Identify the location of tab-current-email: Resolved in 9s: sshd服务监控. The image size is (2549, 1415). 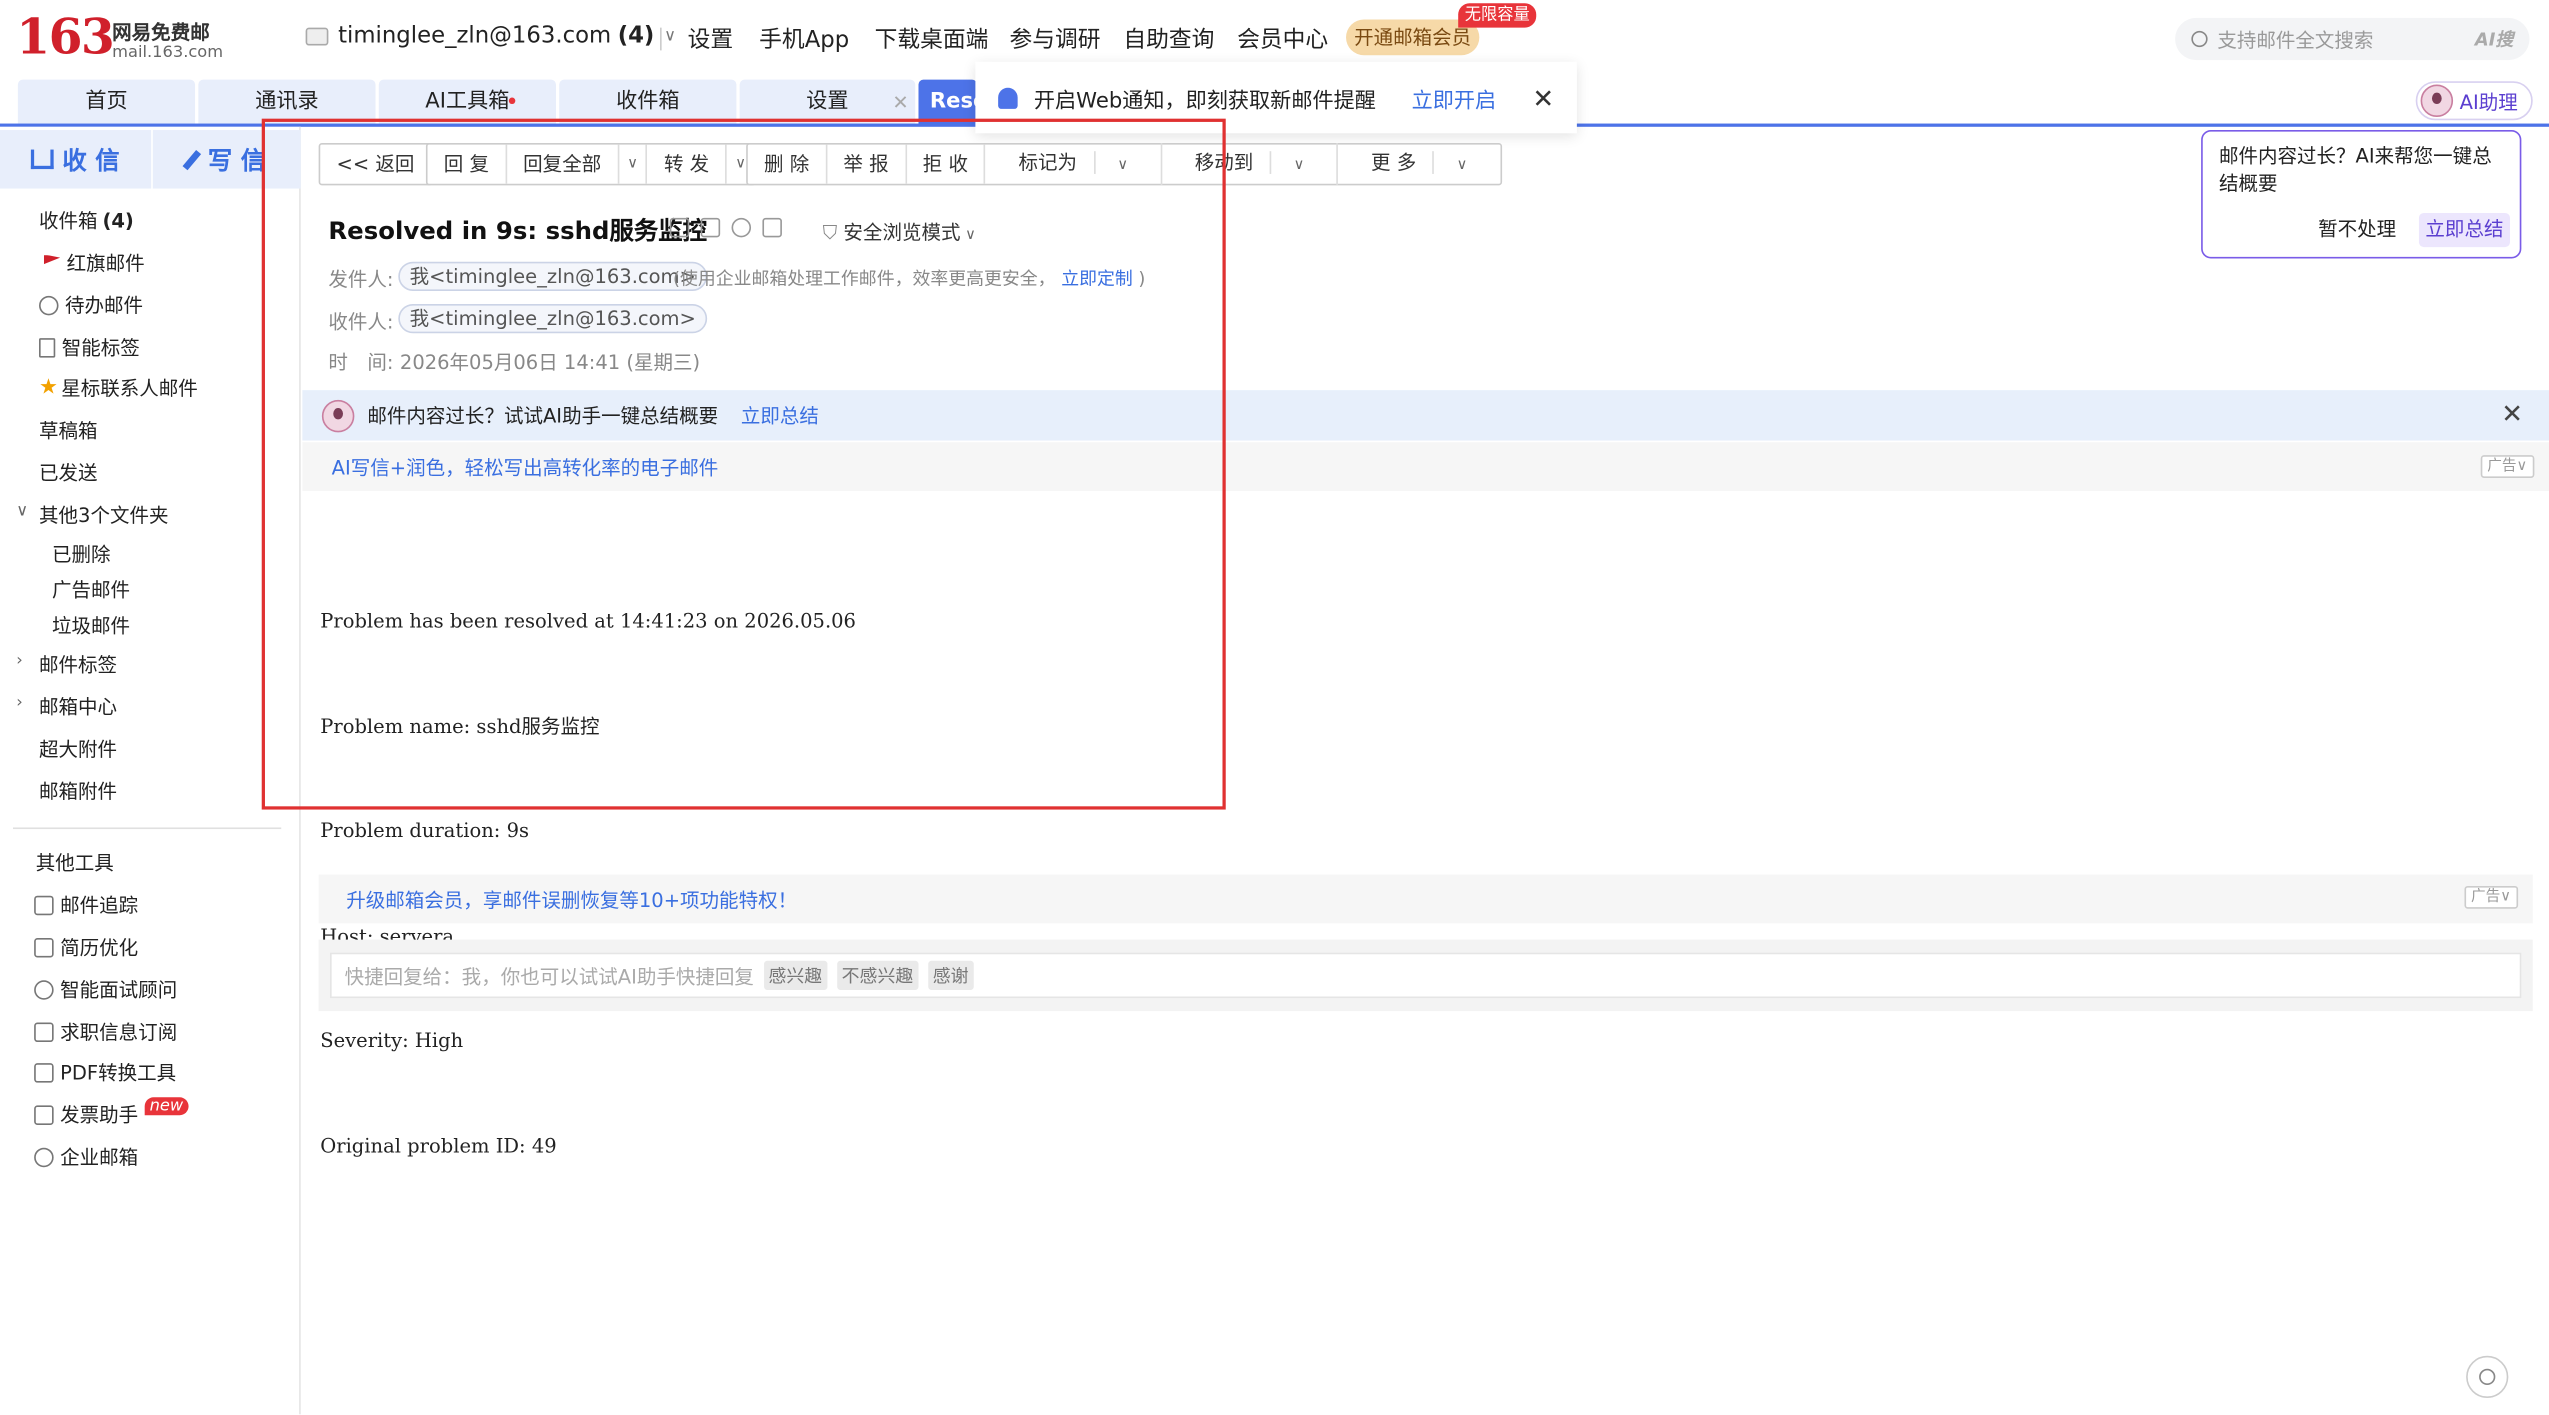
(948, 102).